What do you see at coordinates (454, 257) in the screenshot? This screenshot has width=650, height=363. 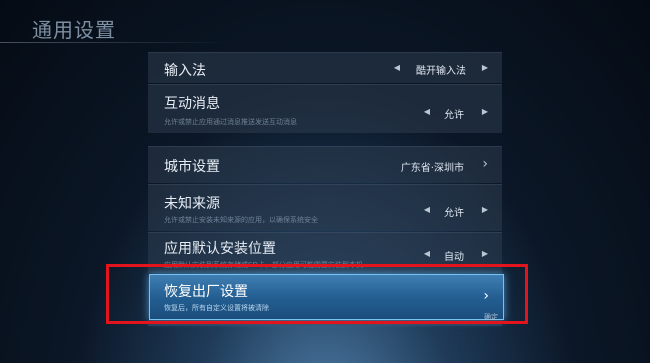 I see `setting-value: 自动` at bounding box center [454, 257].